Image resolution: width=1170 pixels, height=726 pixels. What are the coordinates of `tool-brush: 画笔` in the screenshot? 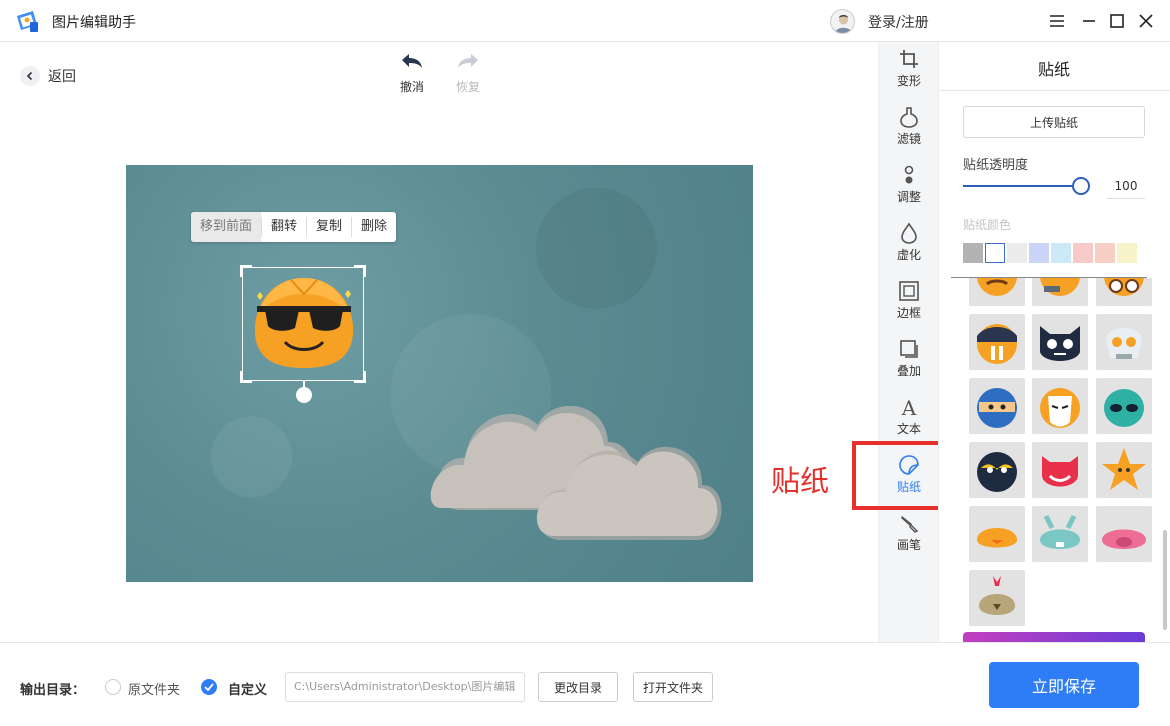 It's located at (909, 532).